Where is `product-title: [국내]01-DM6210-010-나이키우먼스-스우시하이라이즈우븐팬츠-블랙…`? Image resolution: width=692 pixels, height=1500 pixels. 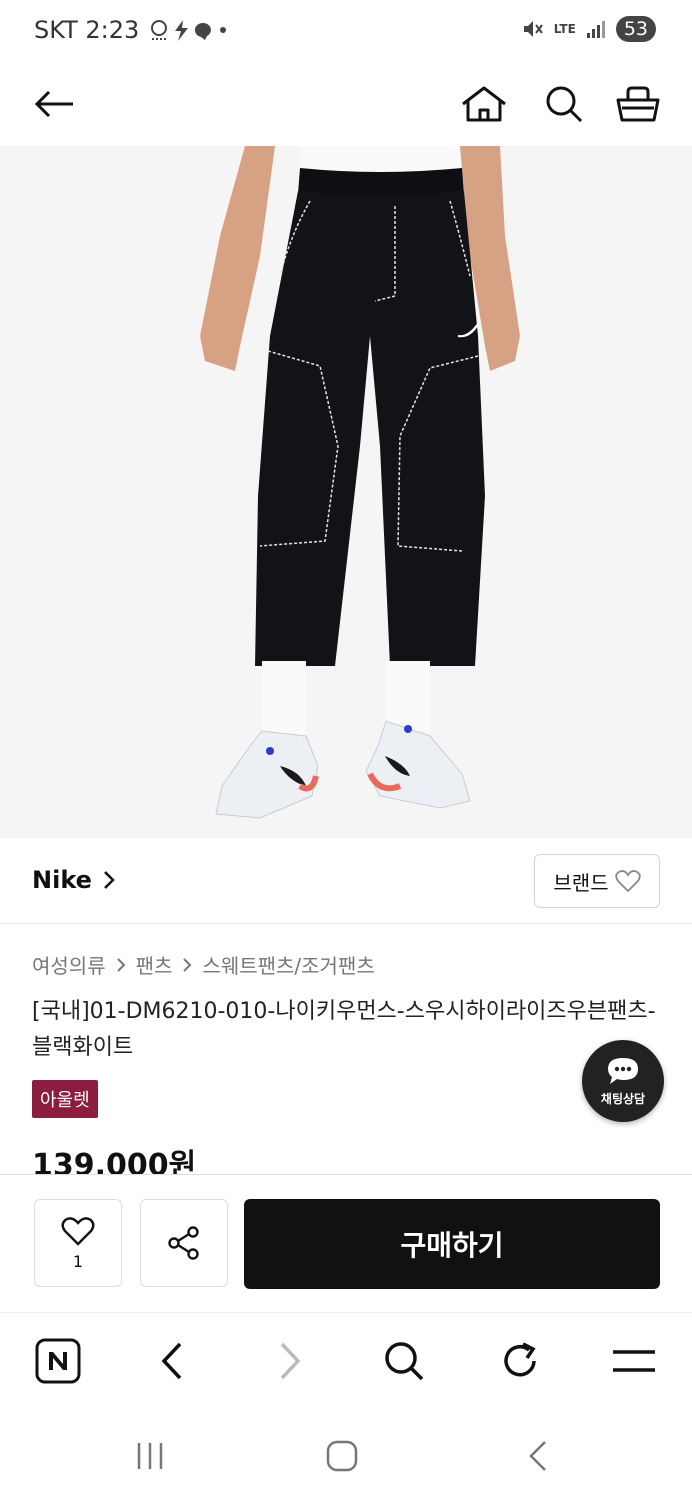
product-title: [국내]01-DM6210-010-나이키우먼스-스우시하이라이즈우븐팬츠-블랙… is located at coordinates (344, 1029).